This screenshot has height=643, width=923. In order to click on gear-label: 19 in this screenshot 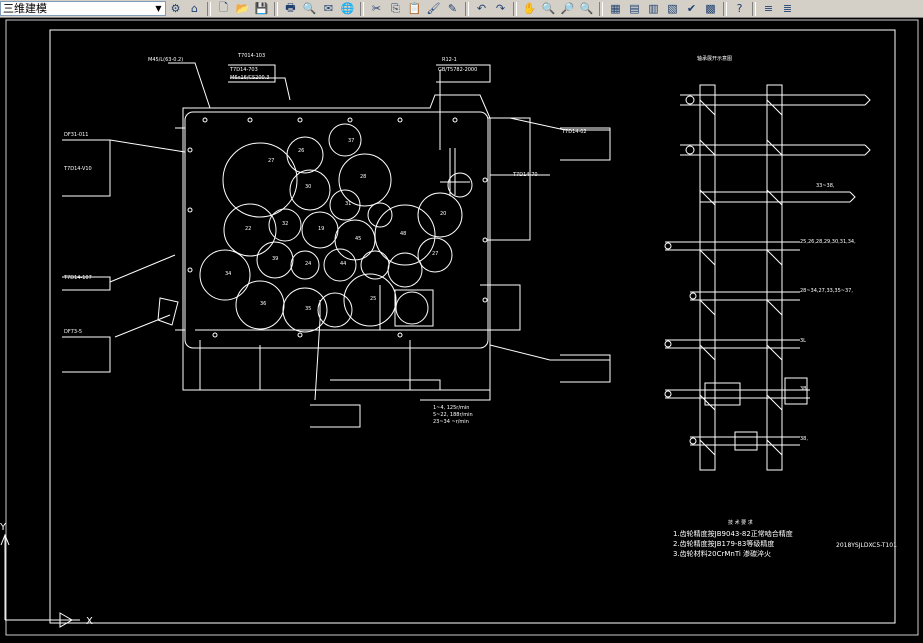, I will do `click(321, 229)`.